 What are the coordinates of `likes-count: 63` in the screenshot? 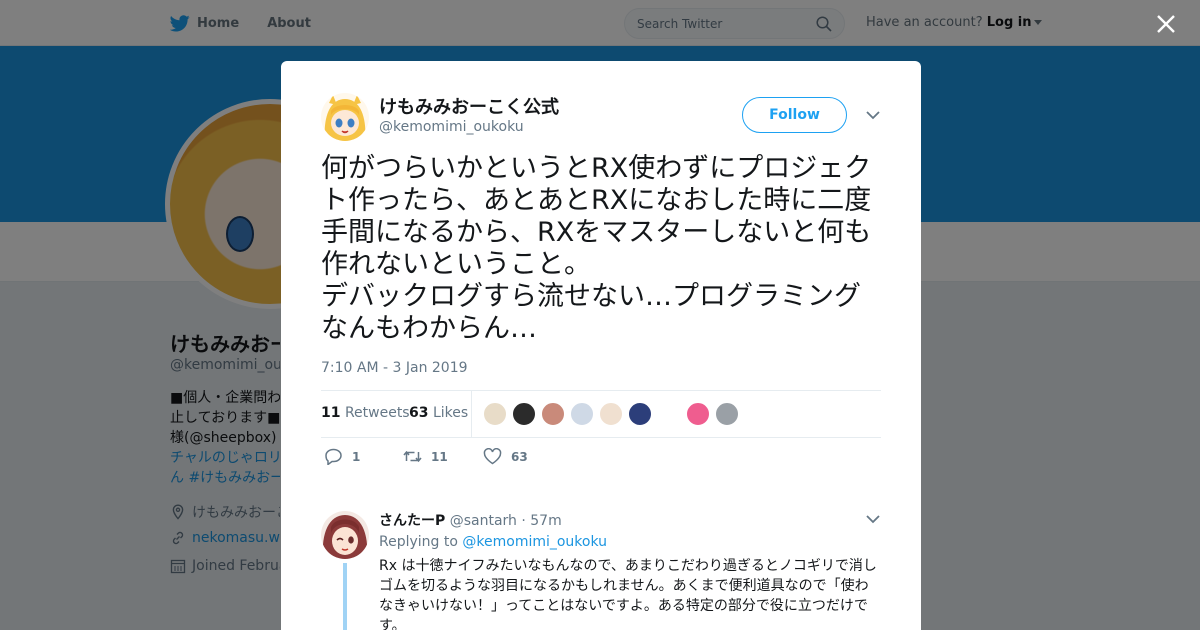 It's located at (419, 413).